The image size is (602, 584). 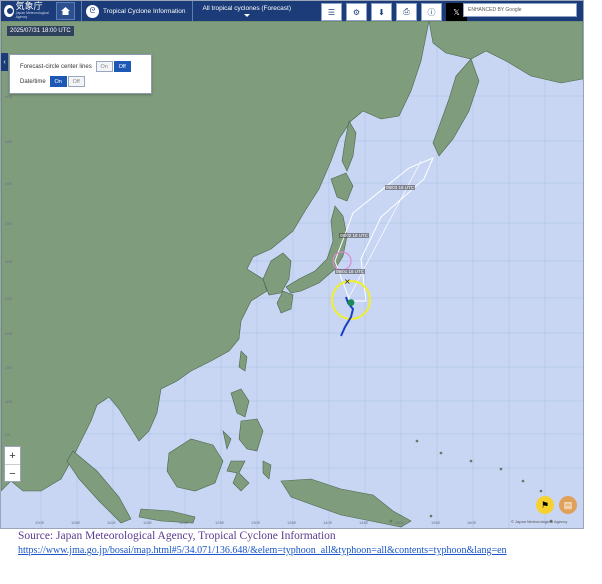 I want to click on cyclone-selector: All tropical cyclones (Forecast), so click(x=247, y=11).